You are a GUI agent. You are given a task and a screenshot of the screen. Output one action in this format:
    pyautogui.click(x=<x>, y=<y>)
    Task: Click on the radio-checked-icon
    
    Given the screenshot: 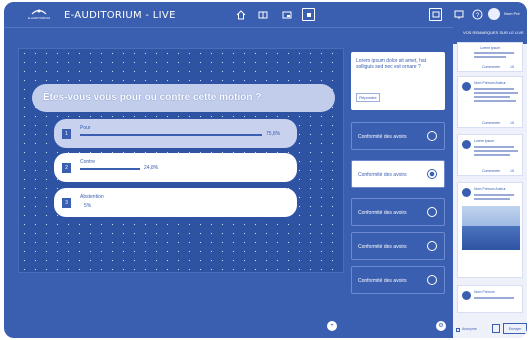 What is the action you would take?
    pyautogui.click(x=432, y=174)
    